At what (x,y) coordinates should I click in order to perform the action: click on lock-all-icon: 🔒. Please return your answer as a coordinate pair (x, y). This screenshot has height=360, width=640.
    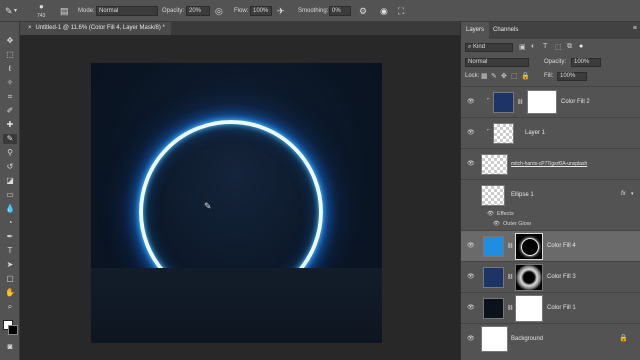
    Looking at the image, I should click on (525, 76).